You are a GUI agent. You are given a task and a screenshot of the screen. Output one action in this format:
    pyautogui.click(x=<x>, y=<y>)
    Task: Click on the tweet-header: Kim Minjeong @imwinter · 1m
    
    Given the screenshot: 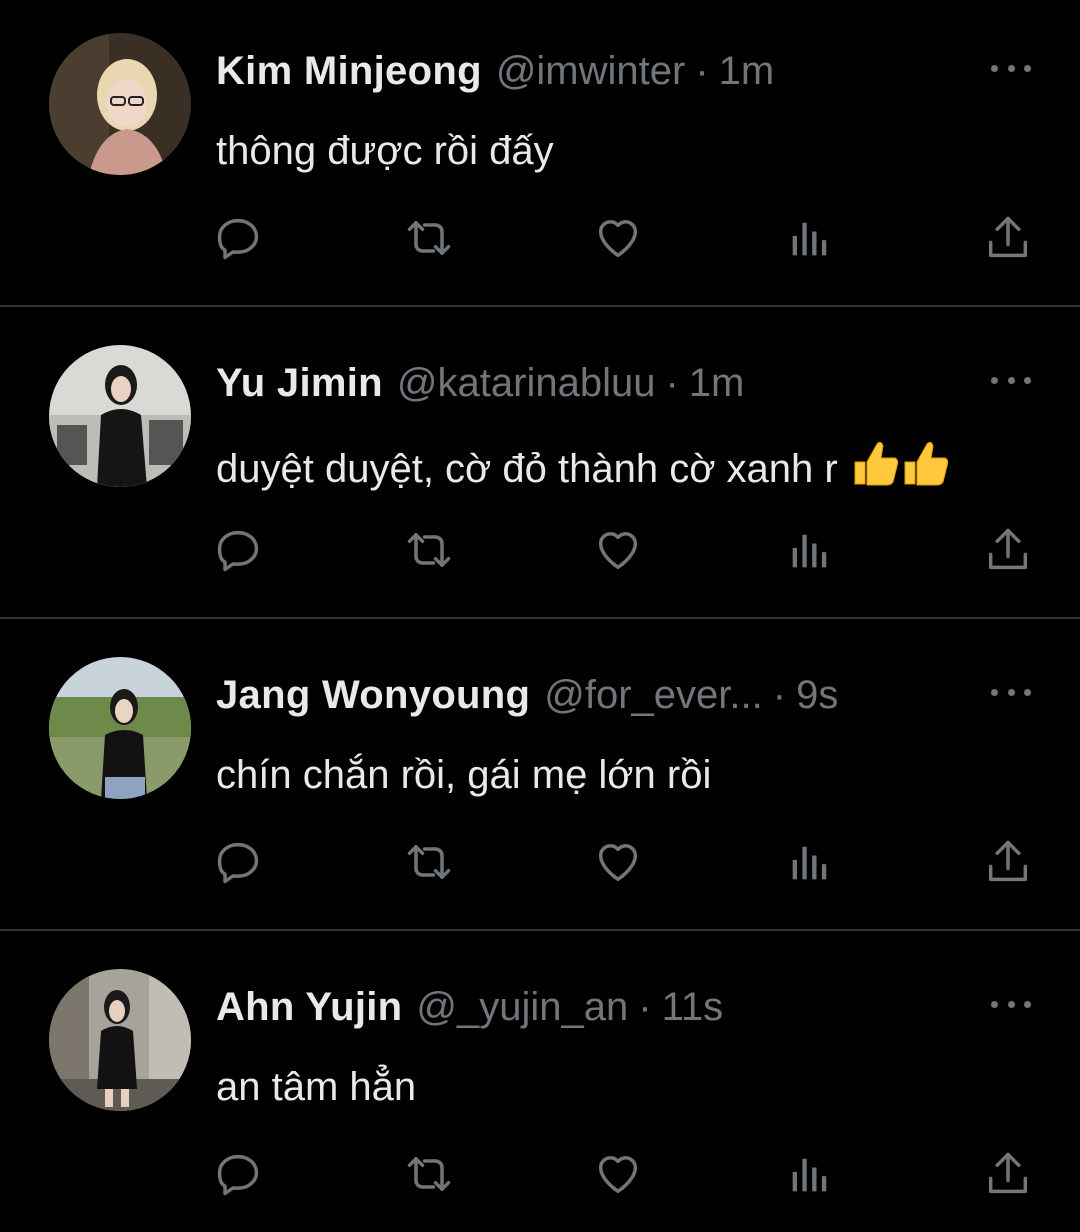 What is the action you would take?
    pyautogui.click(x=495, y=71)
    